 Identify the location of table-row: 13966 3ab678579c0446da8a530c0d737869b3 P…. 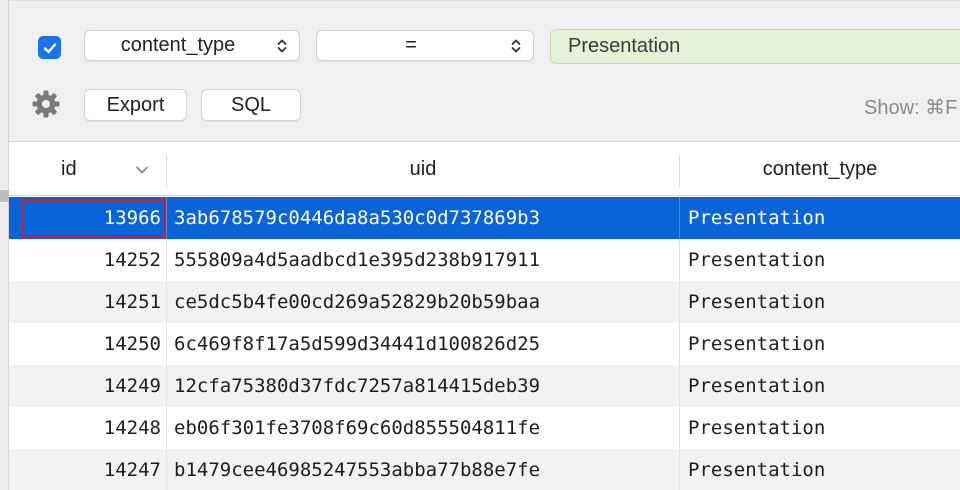
(484, 218).